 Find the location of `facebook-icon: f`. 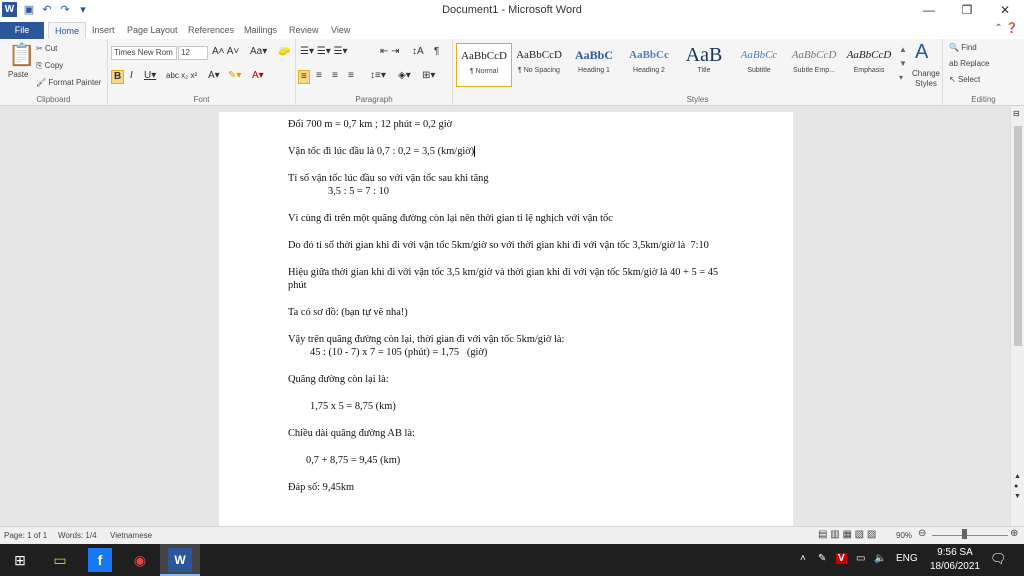

facebook-icon: f is located at coordinates (100, 560).